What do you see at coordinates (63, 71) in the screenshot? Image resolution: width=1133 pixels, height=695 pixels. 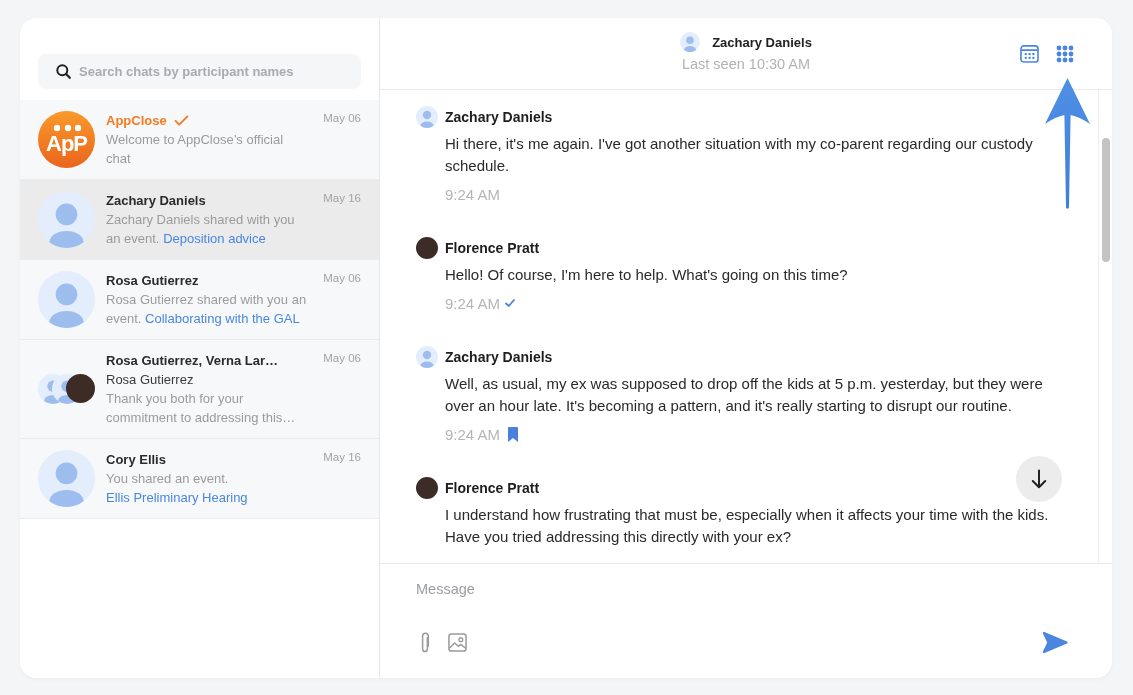 I see `search-icon` at bounding box center [63, 71].